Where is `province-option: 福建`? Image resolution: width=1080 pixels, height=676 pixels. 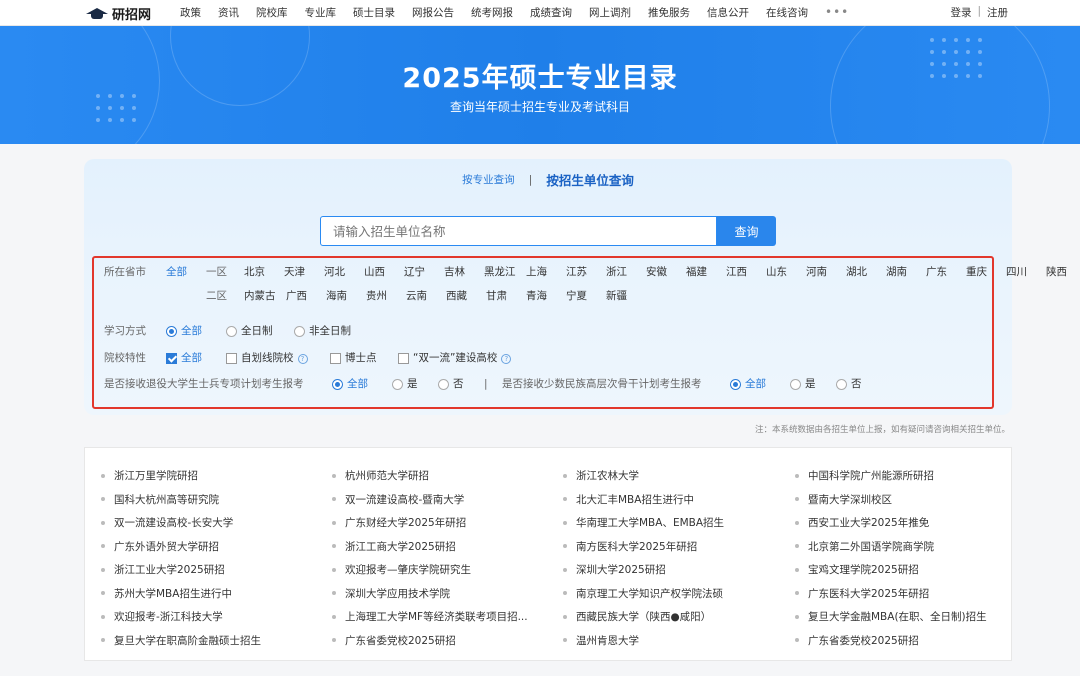
province-option: 福建 is located at coordinates (706, 271).